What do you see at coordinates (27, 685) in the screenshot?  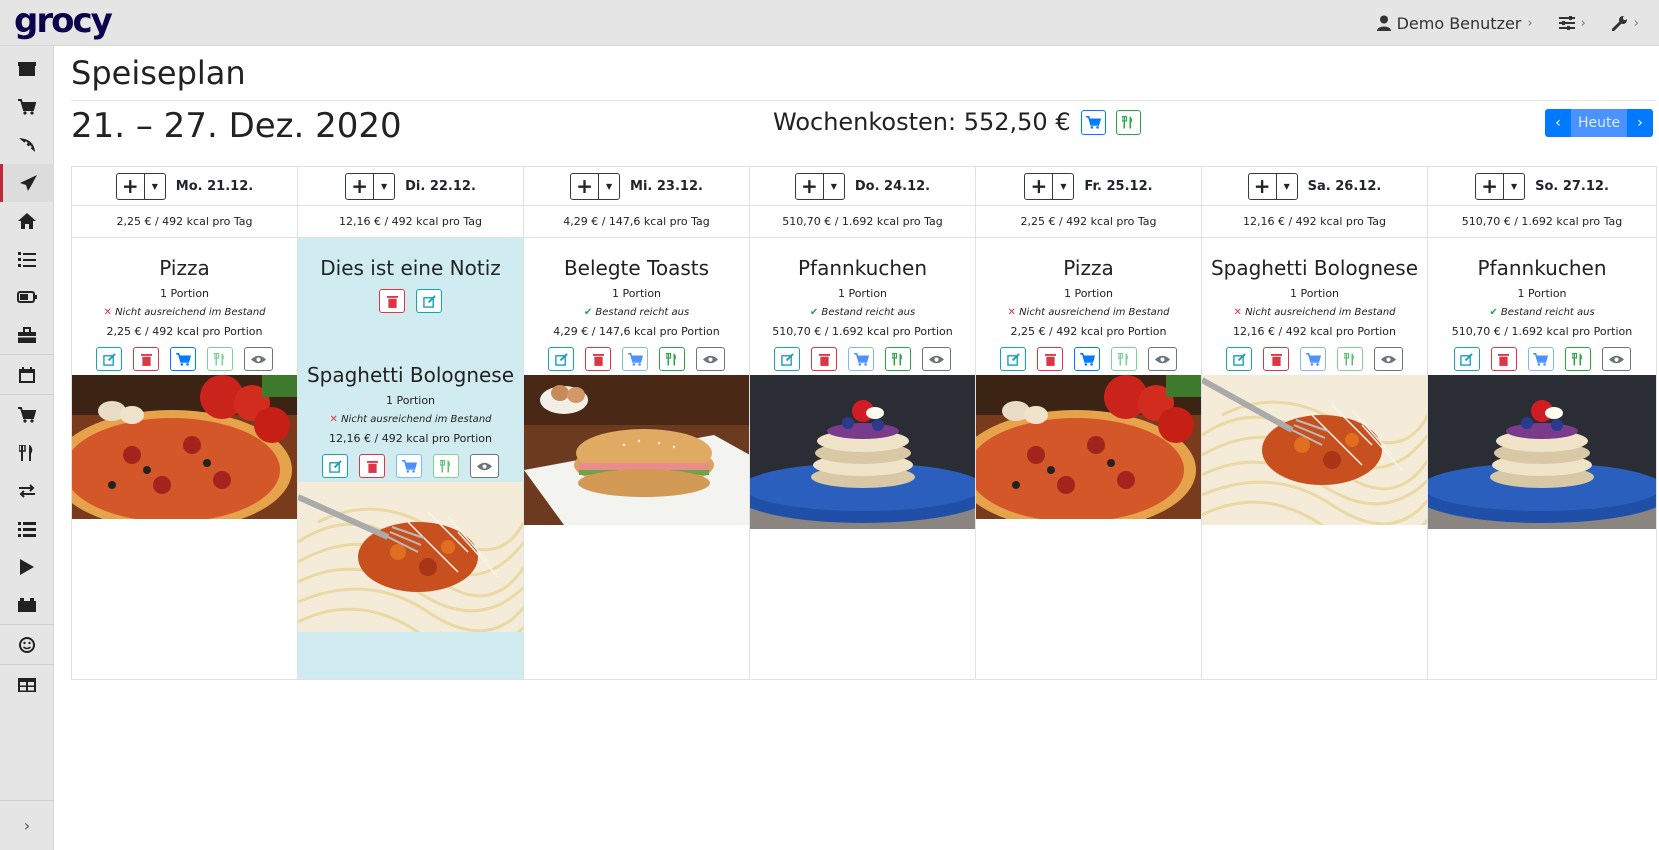 I see `sidebar-item-masterdata` at bounding box center [27, 685].